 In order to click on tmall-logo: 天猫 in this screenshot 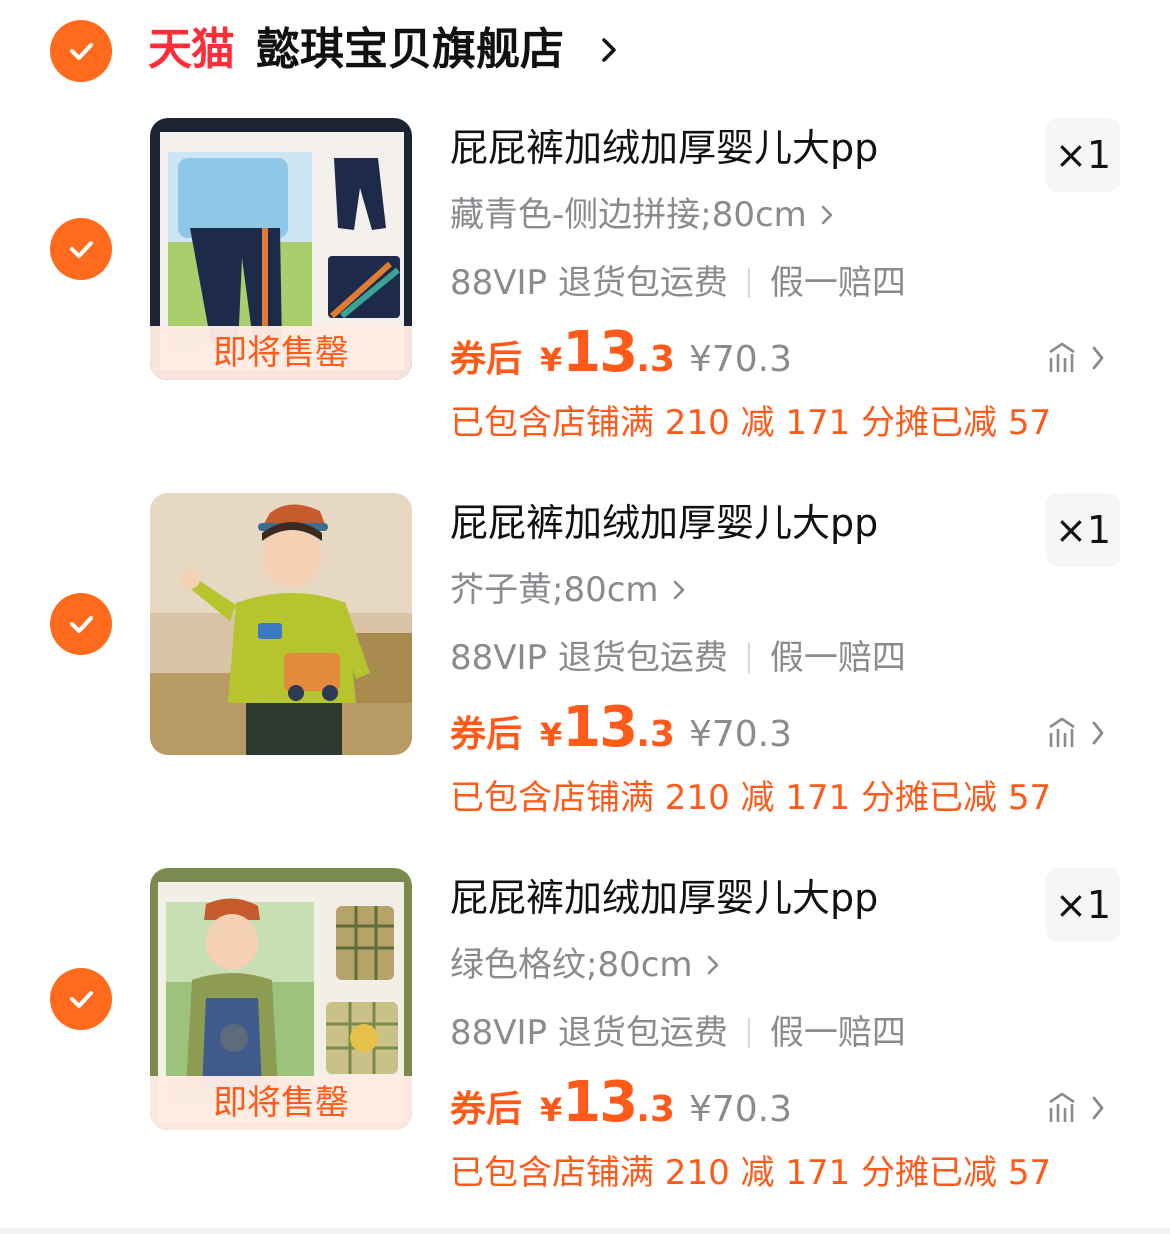, I will do `click(191, 49)`.